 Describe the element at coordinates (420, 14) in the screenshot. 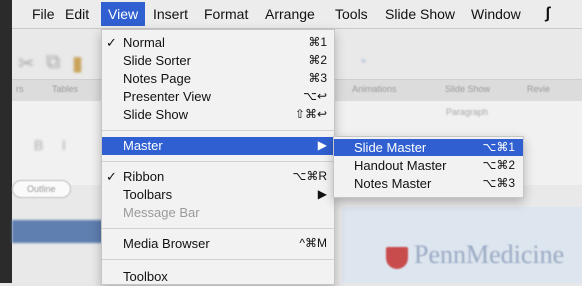

I see `menu-slide-show: Slide Show` at that location.